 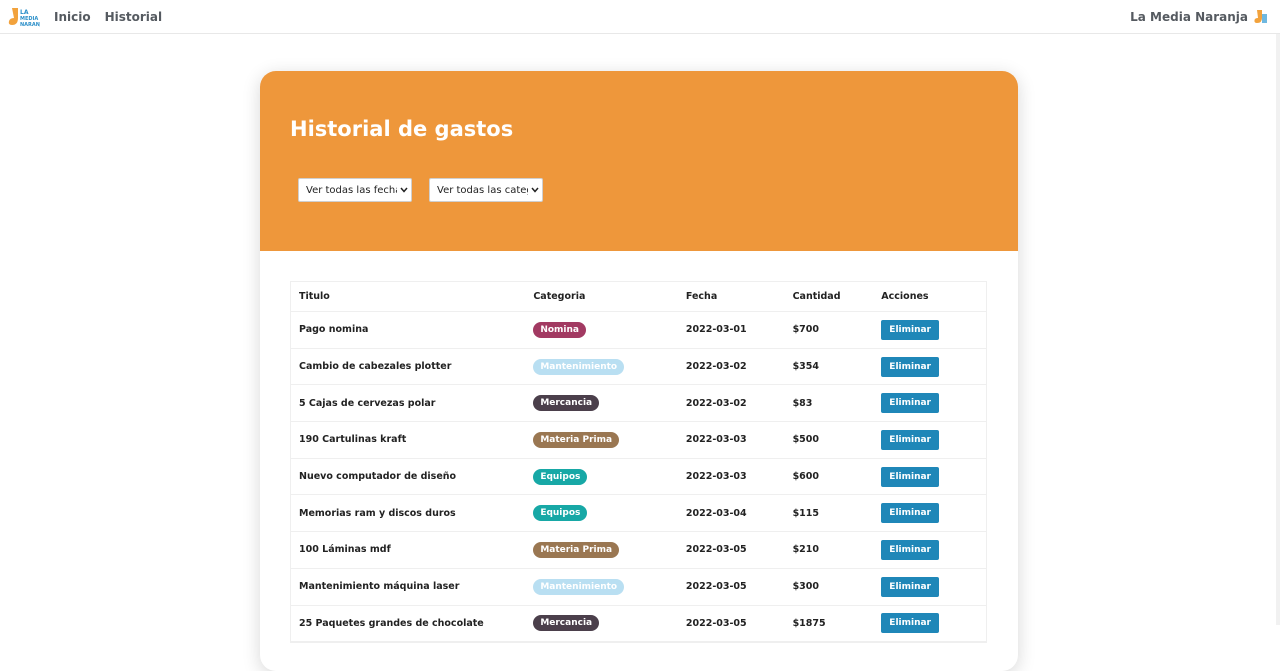 I want to click on row-title: 190 Cartulinas kraft, so click(x=353, y=440).